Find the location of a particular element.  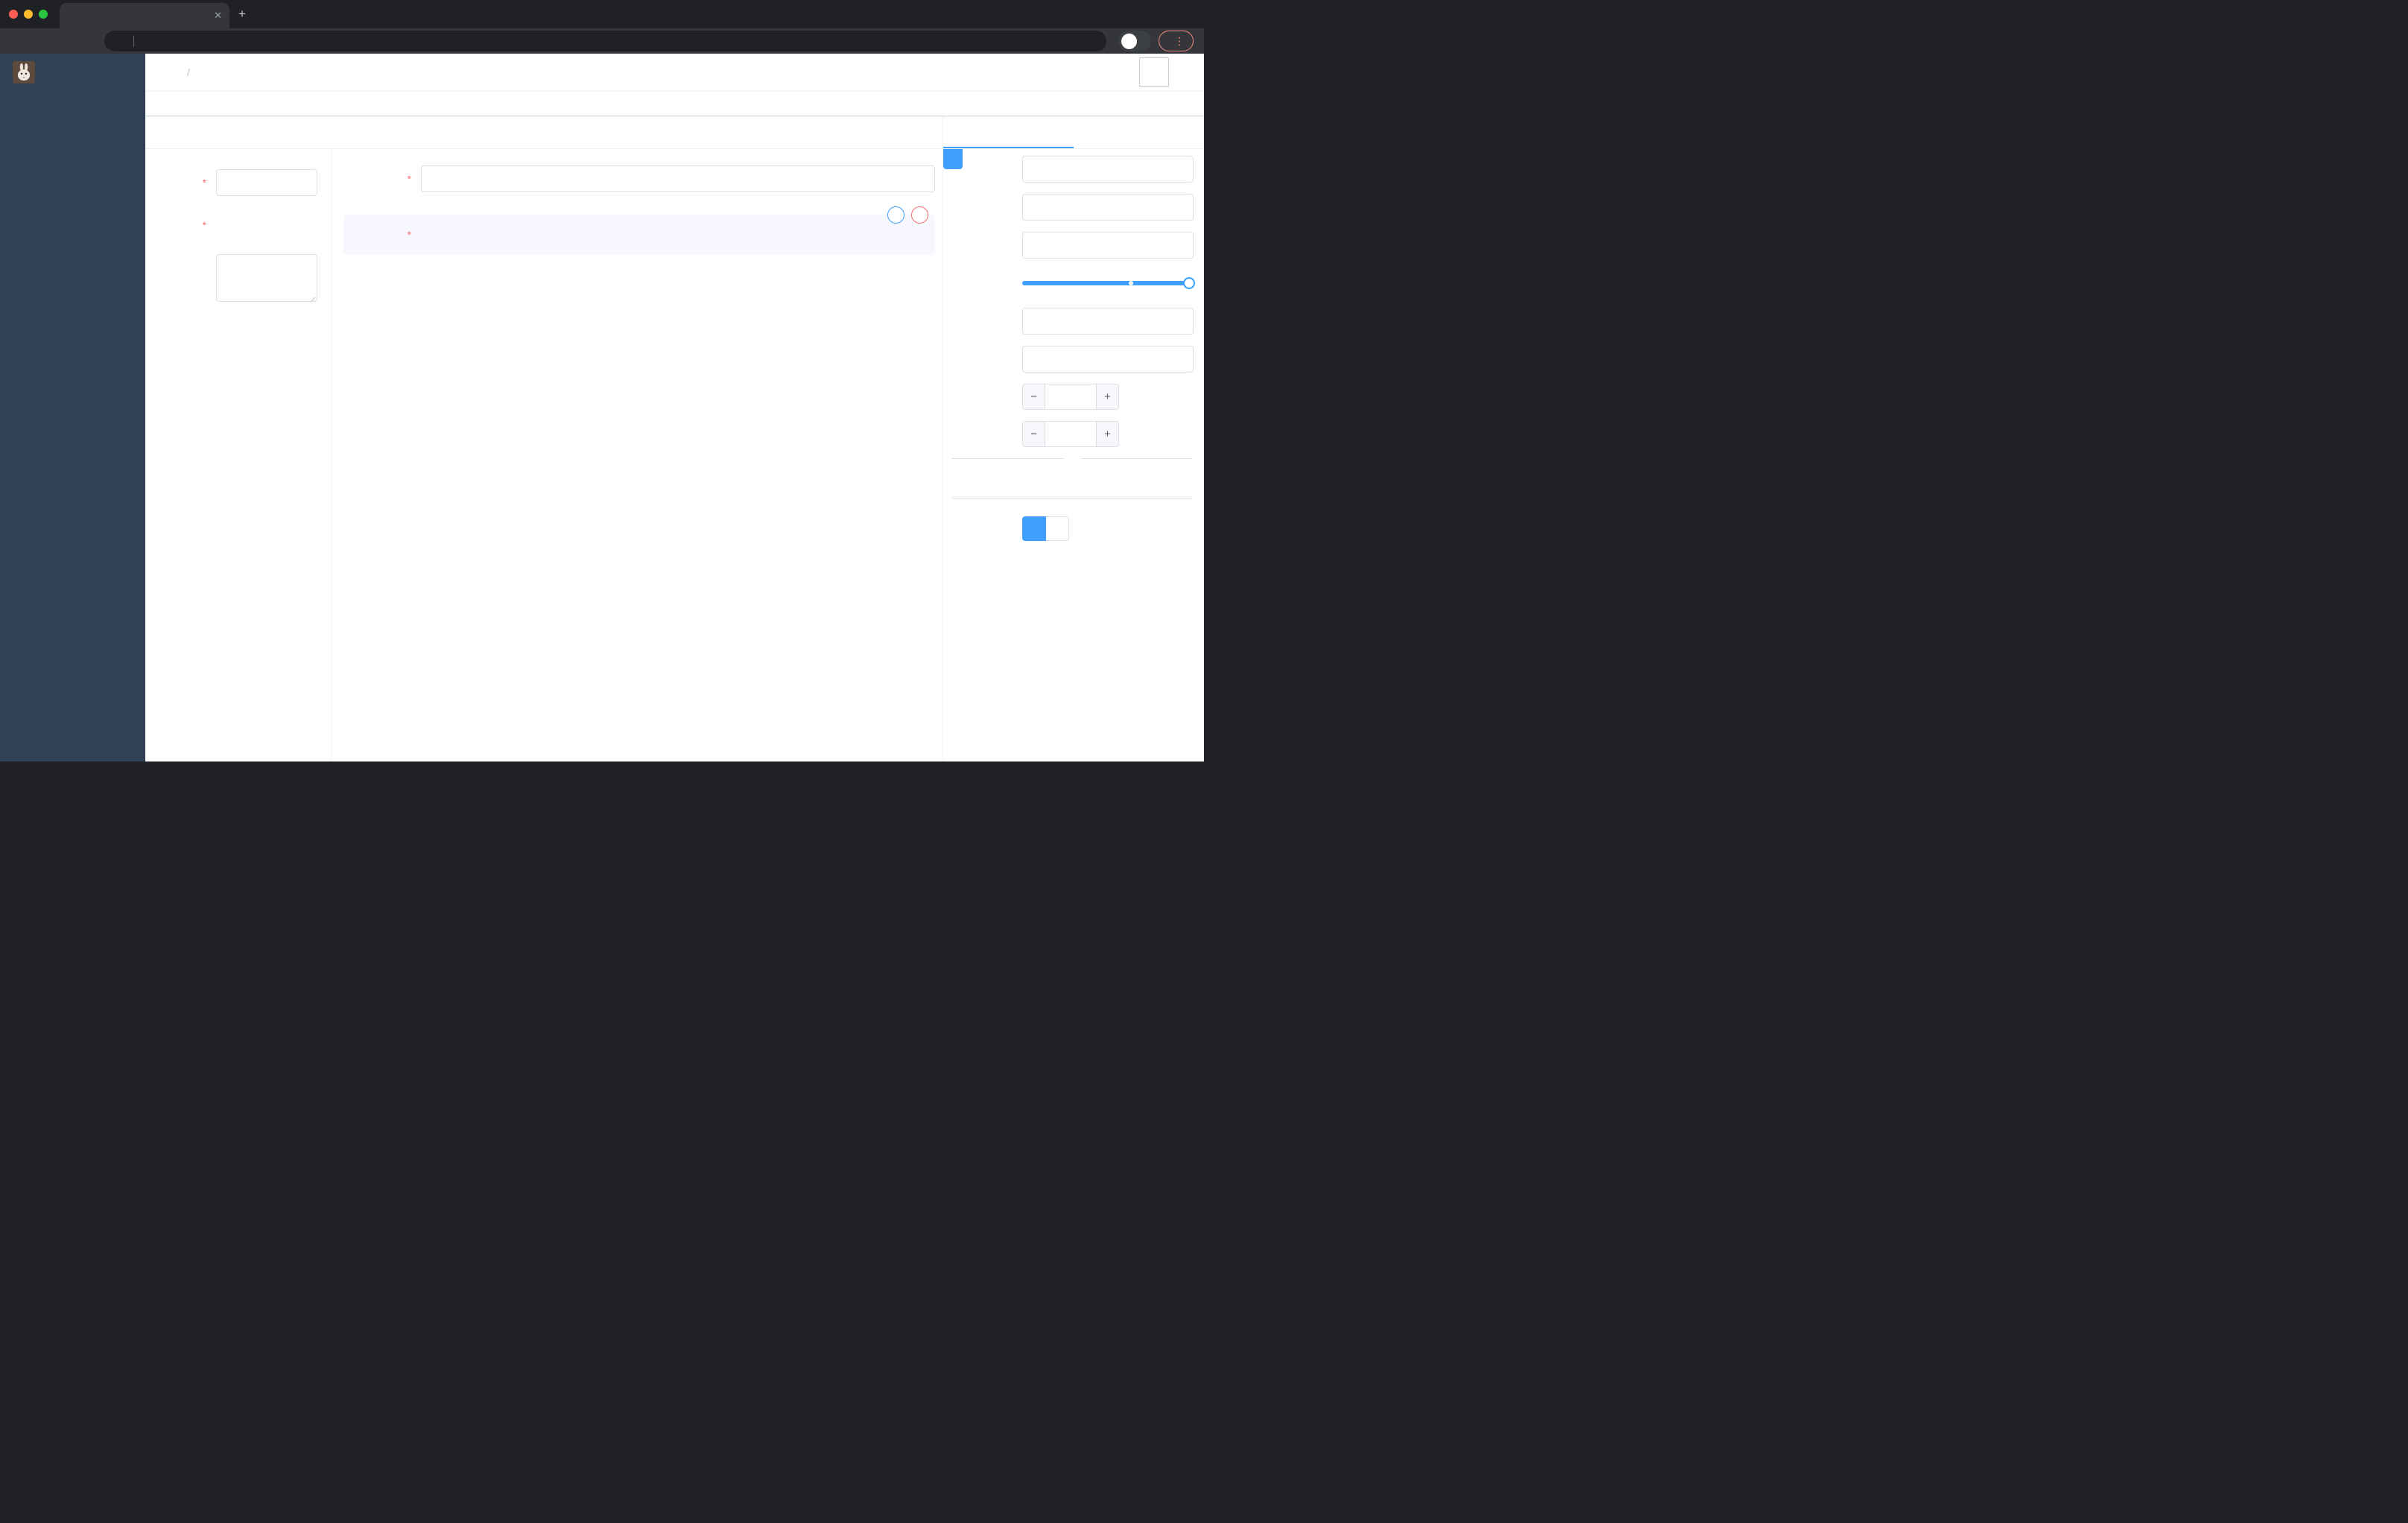

form-canvas: * * is located at coordinates (637, 456).